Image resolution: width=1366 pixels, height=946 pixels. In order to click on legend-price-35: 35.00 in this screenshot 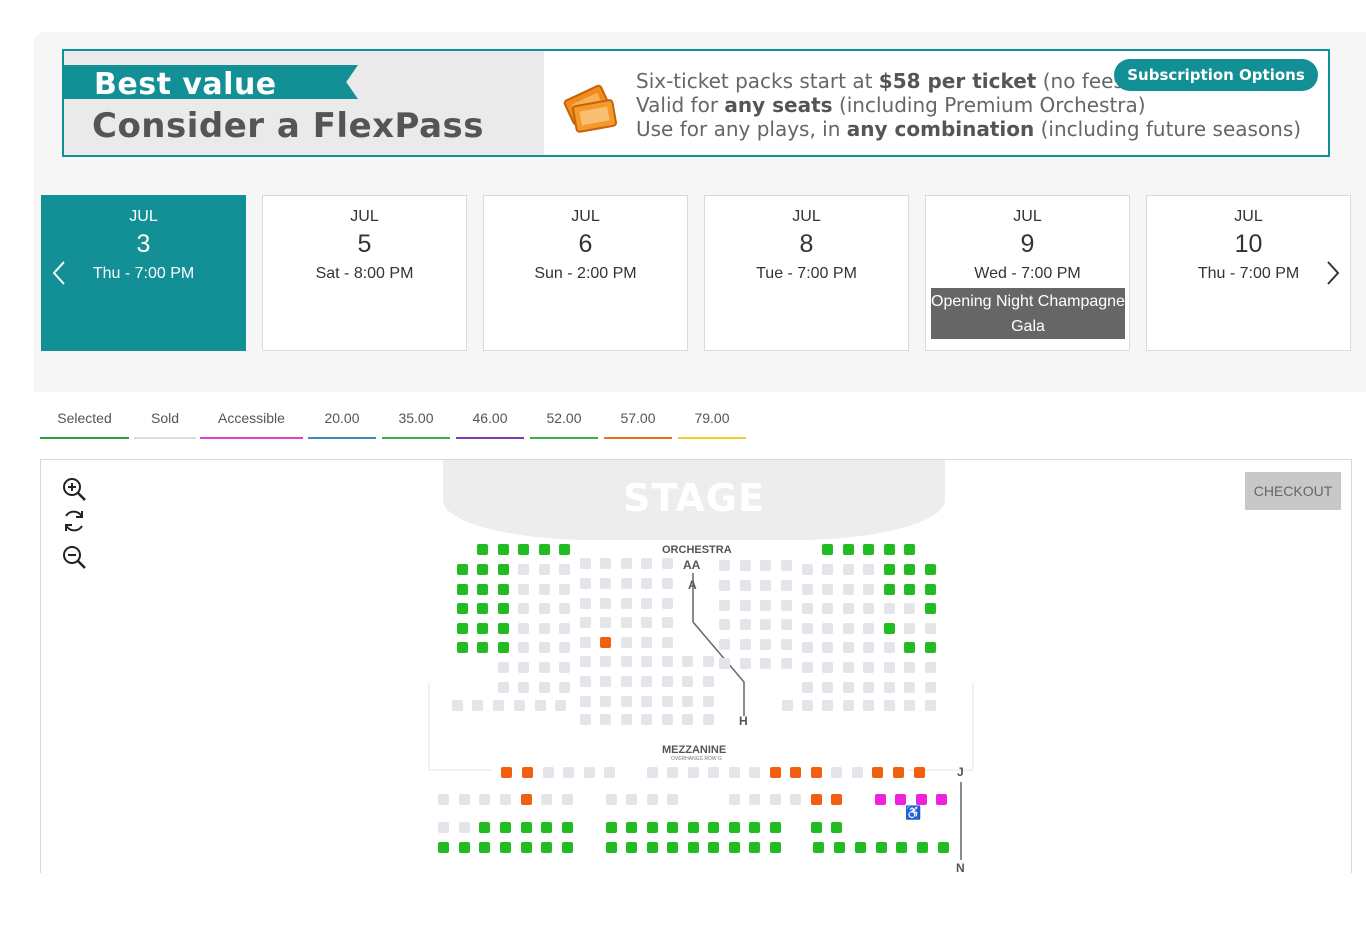, I will do `click(416, 417)`.